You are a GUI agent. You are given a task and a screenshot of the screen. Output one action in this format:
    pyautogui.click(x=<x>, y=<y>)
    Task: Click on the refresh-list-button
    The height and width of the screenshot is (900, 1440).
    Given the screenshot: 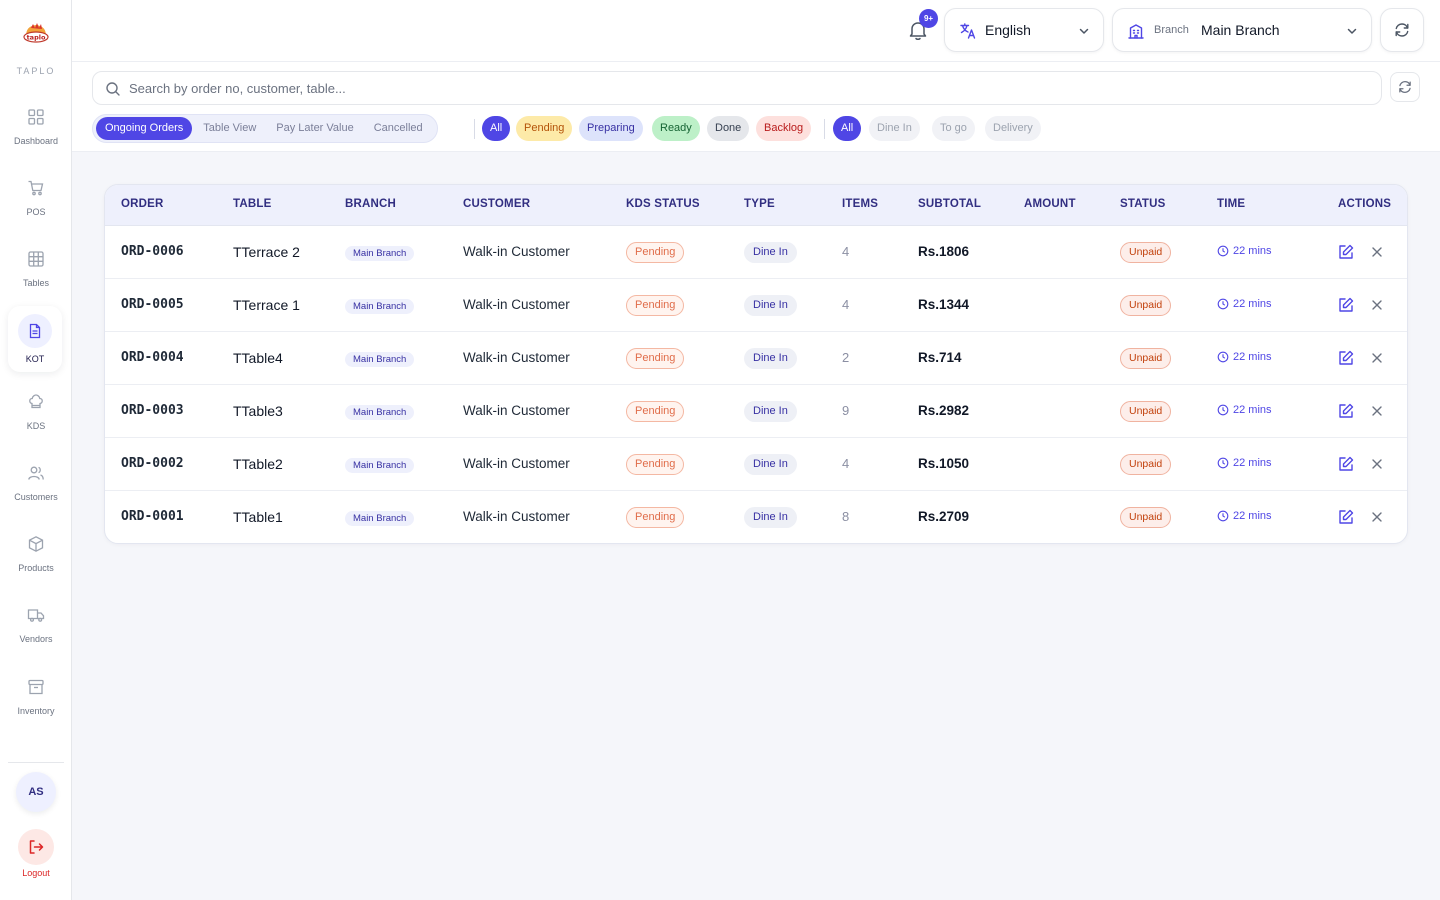 What is the action you would take?
    pyautogui.click(x=1405, y=87)
    